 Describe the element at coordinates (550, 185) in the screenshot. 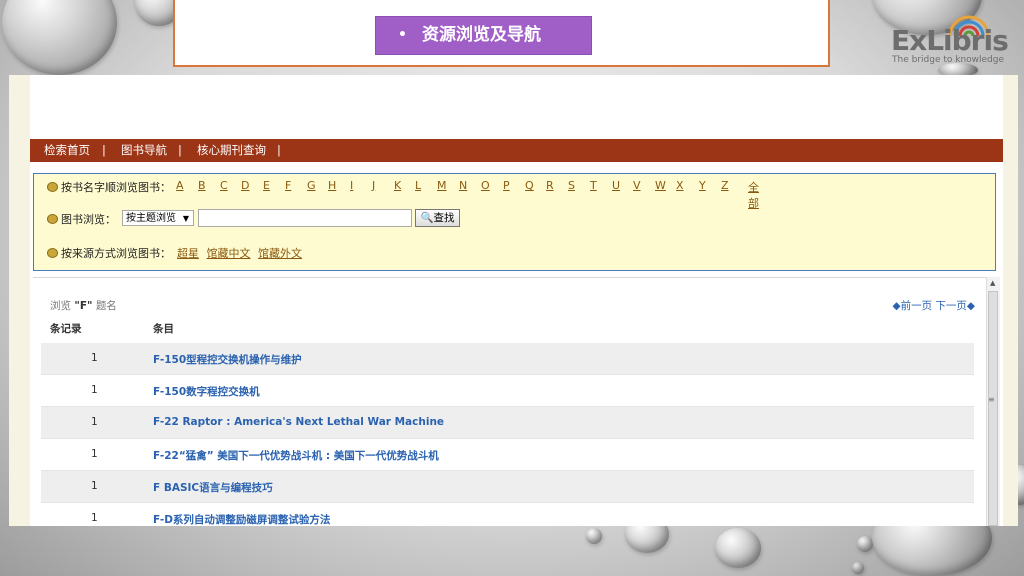

I see `letter-link-r: R` at that location.